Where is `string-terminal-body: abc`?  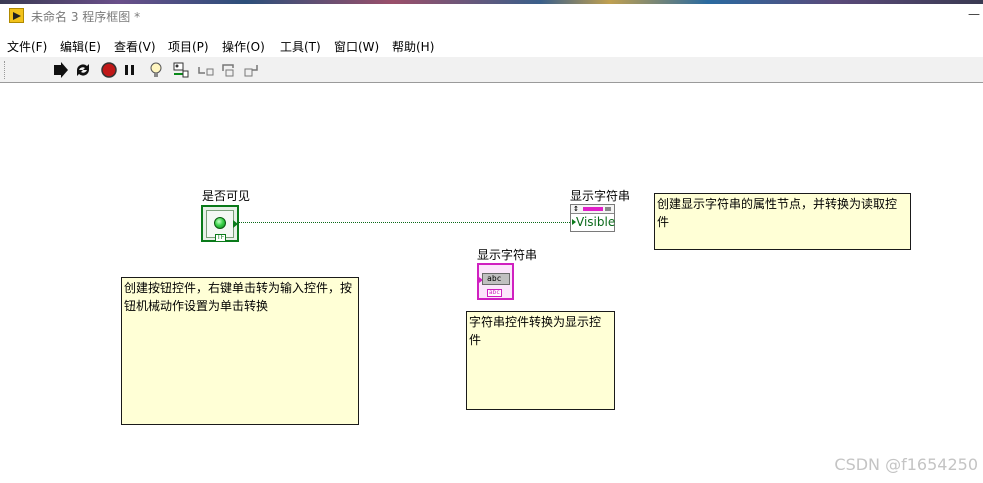 string-terminal-body: abc is located at coordinates (496, 279).